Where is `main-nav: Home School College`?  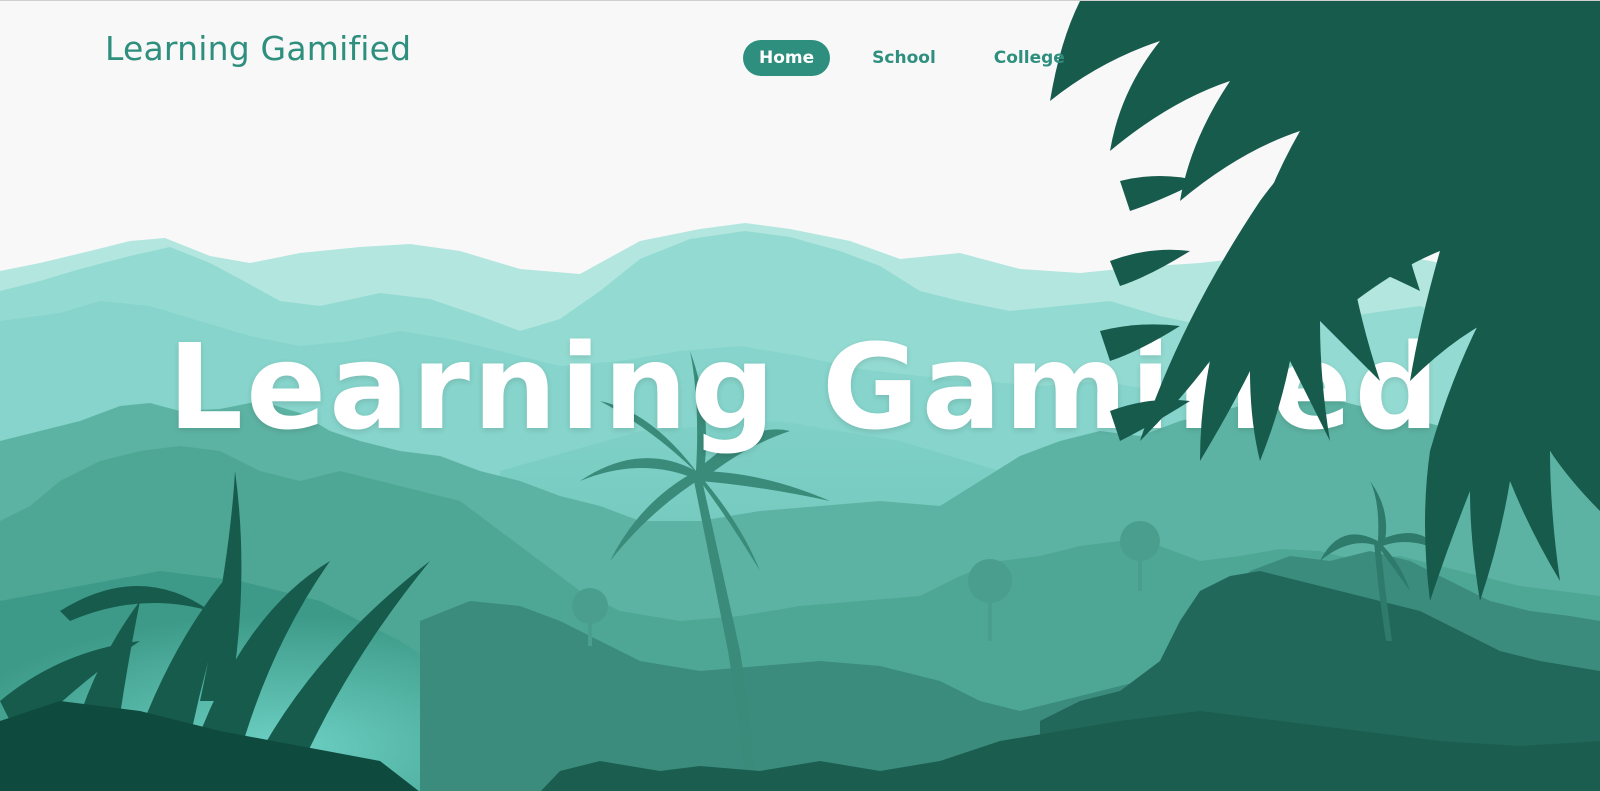 main-nav: Home School College is located at coordinates (925, 58).